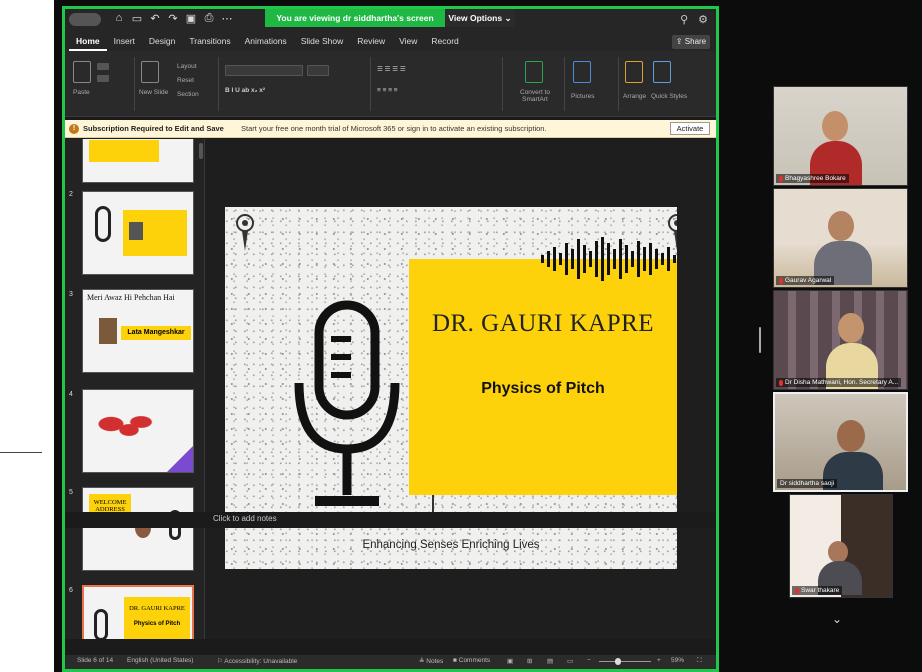 Image resolution: width=922 pixels, height=672 pixels. What do you see at coordinates (699, 661) in the screenshot?
I see `fit-slide-icon: ⛶` at bounding box center [699, 661].